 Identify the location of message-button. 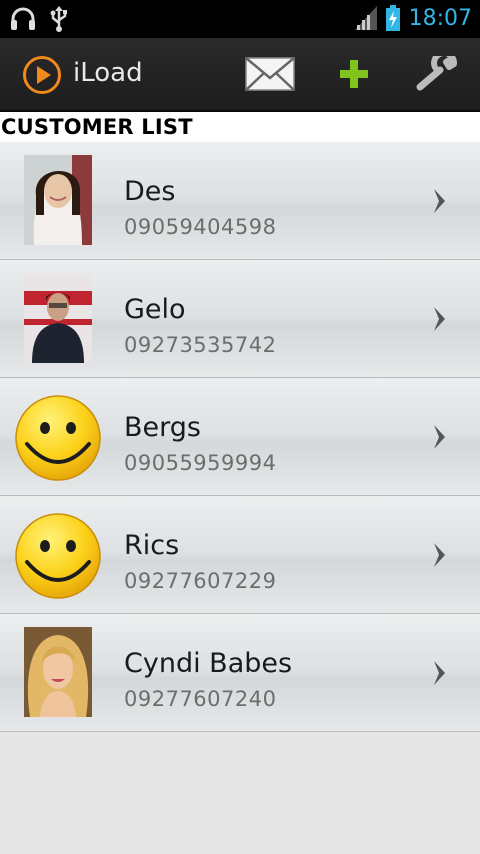
(270, 74).